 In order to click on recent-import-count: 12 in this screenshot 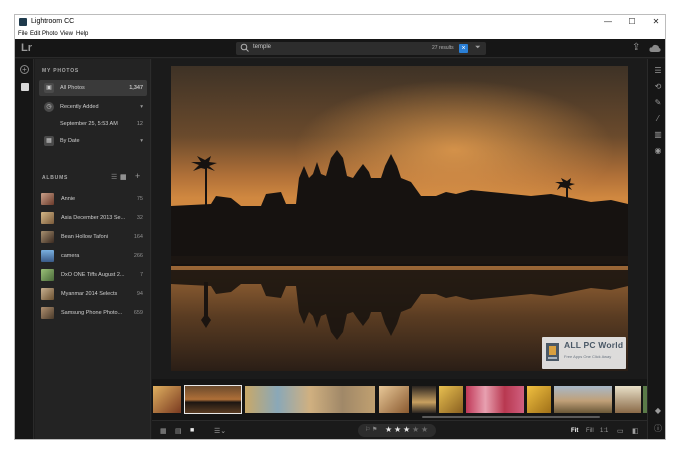, I will do `click(139, 124)`.